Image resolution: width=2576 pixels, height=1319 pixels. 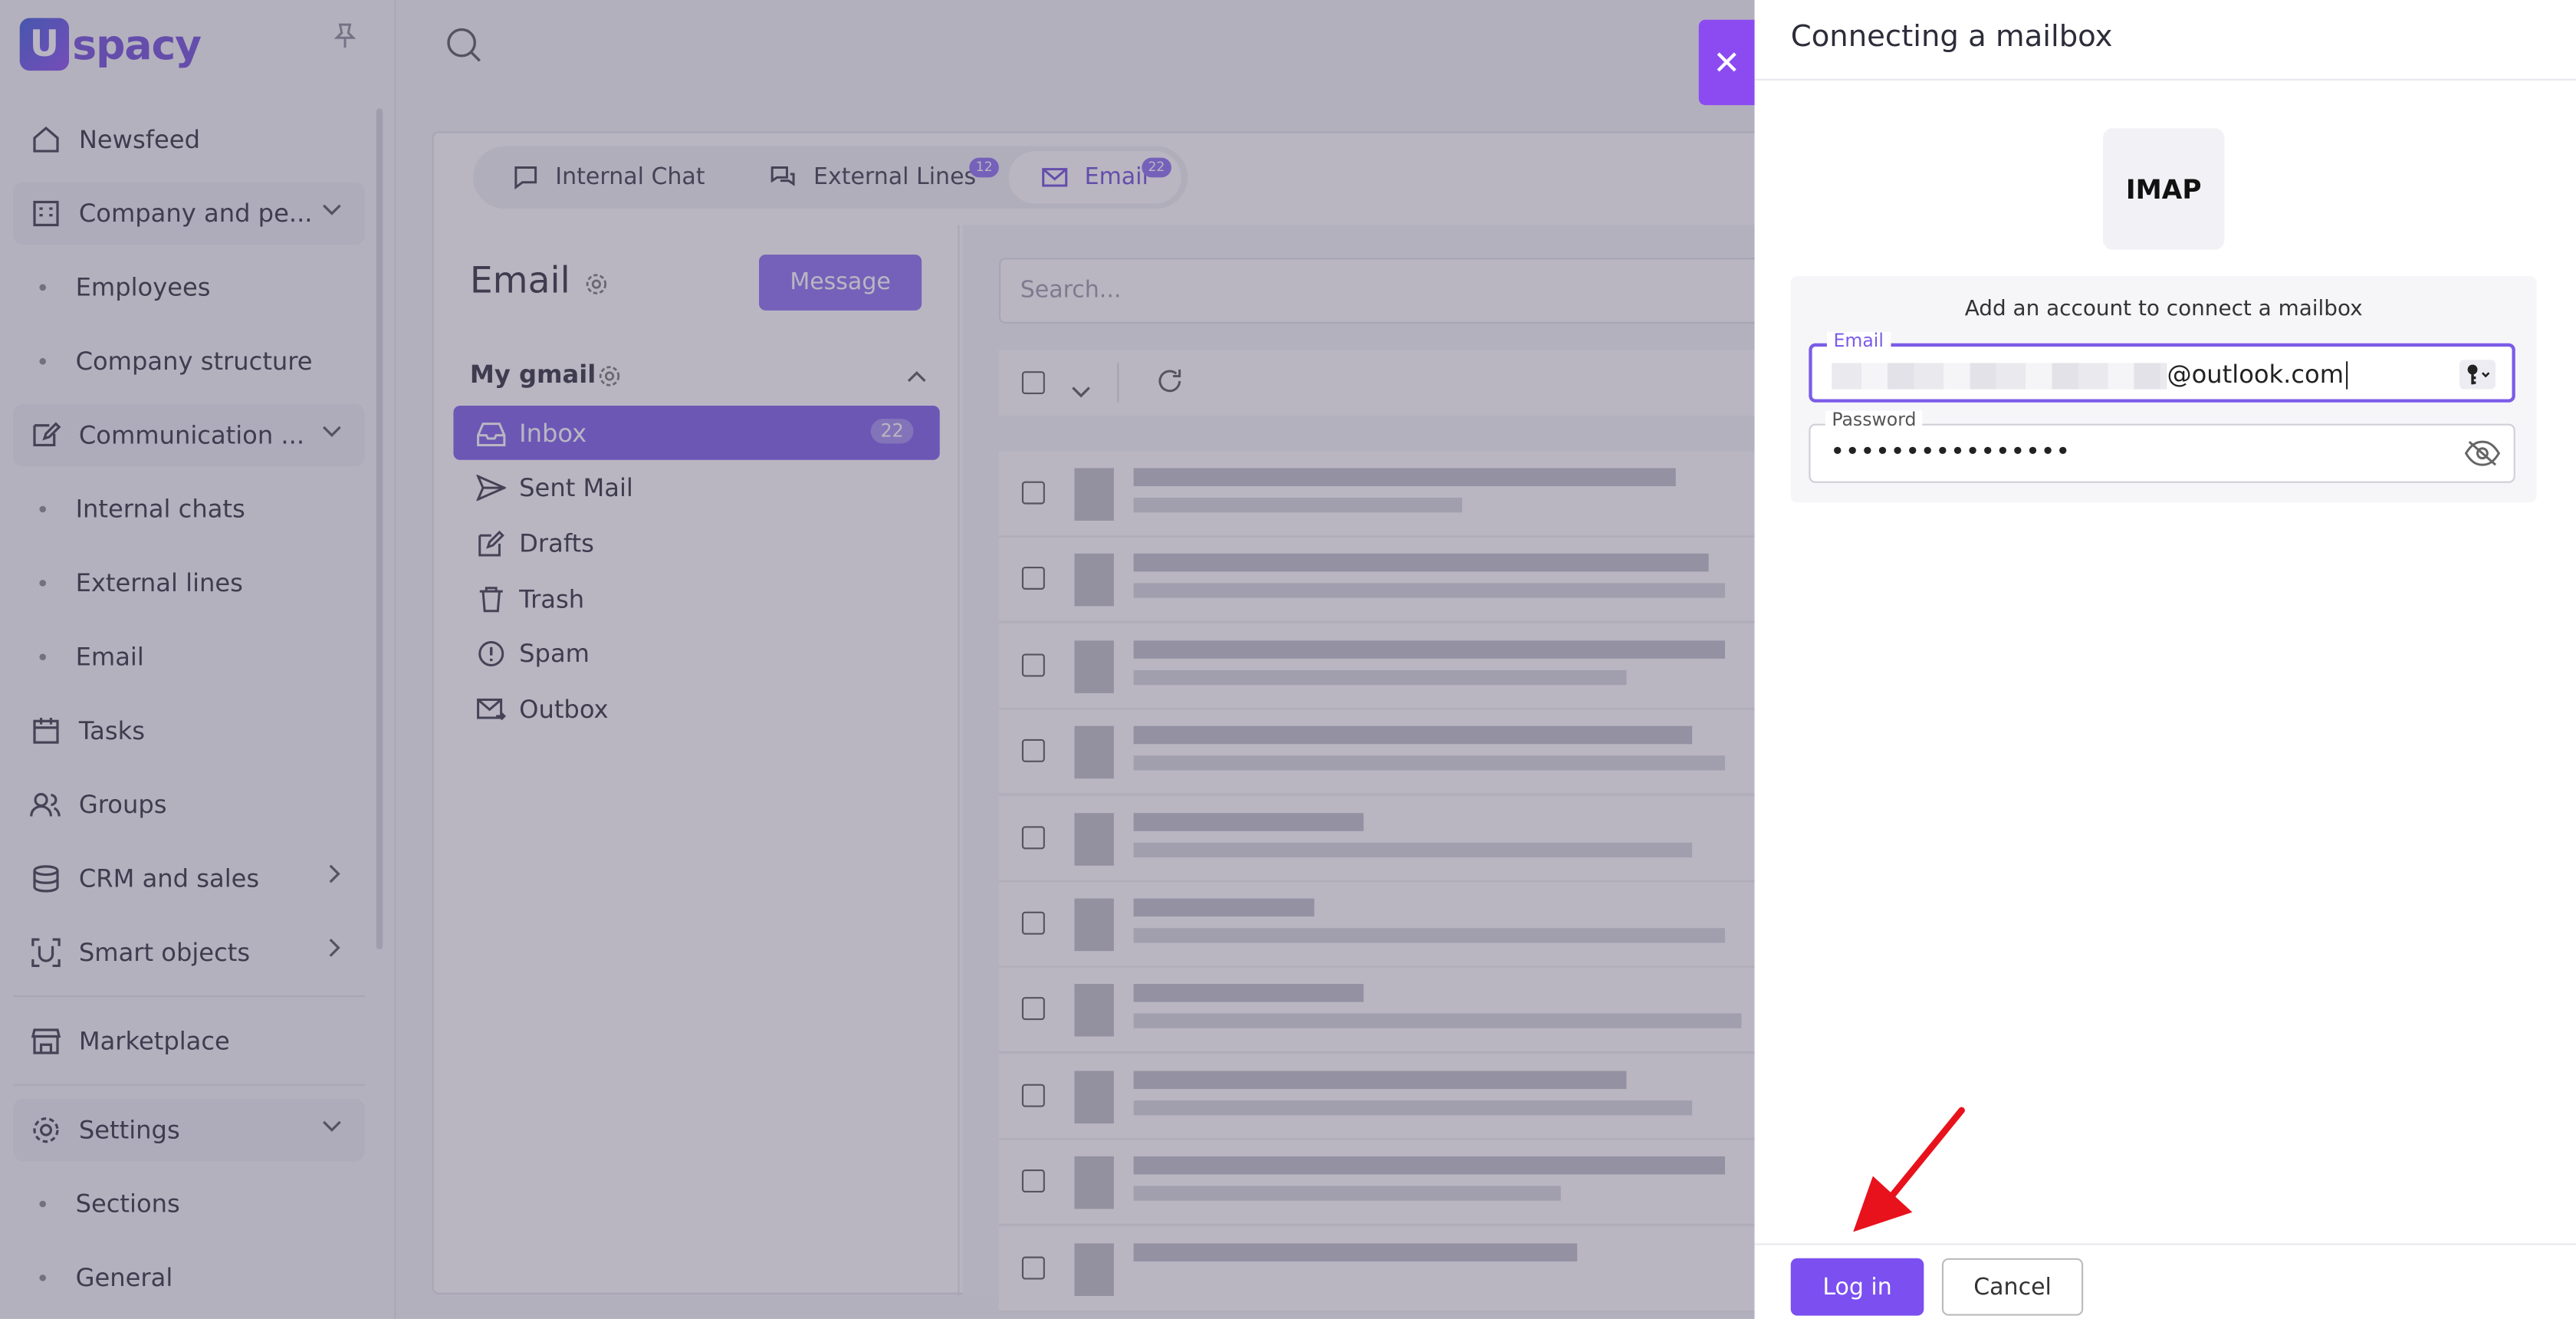 I want to click on password-field: Password ••••••••••••••••, so click(x=2162, y=446).